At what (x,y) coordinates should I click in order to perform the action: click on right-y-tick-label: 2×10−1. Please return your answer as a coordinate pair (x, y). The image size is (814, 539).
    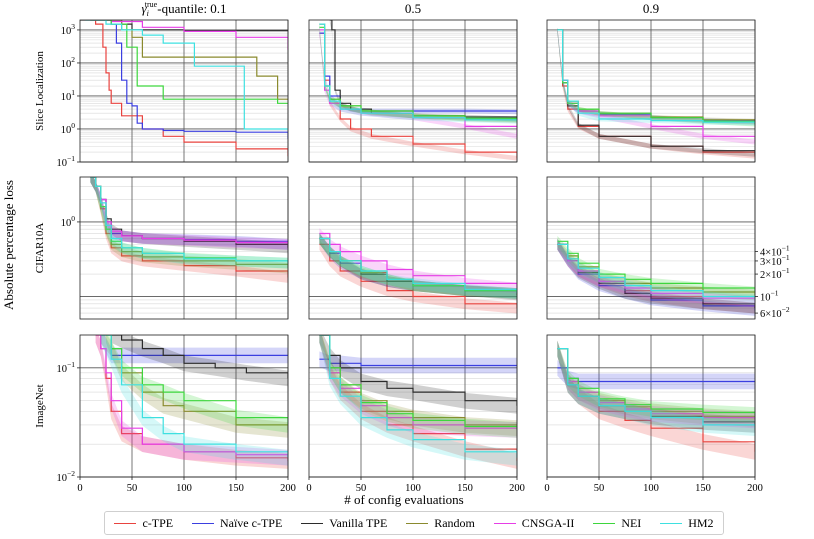
    Looking at the image, I should click on (775, 273).